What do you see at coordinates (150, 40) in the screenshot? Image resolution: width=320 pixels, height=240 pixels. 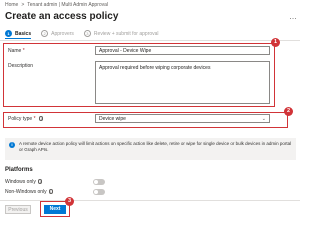 I see `tabs-divider` at bounding box center [150, 40].